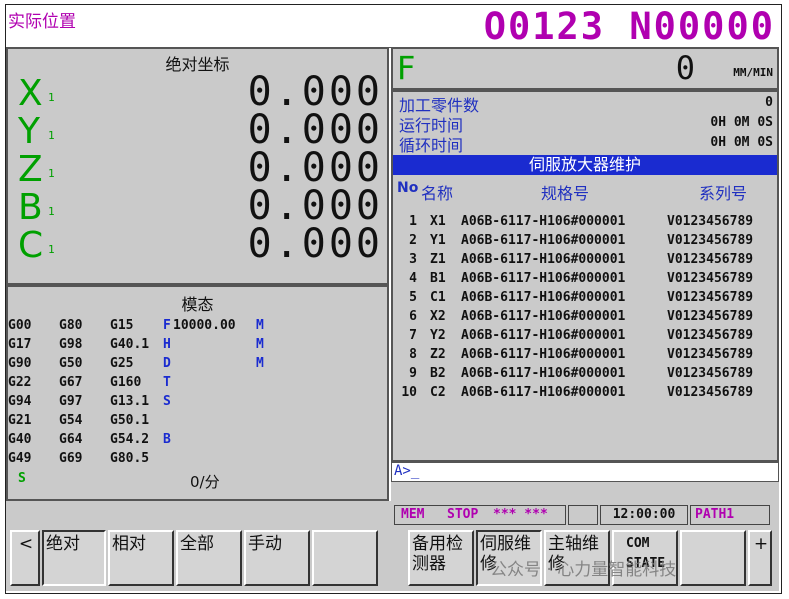 The width and height of the screenshot is (789, 599). What do you see at coordinates (42, 22) in the screenshot?
I see `mode-title: 实际位置` at bounding box center [42, 22].